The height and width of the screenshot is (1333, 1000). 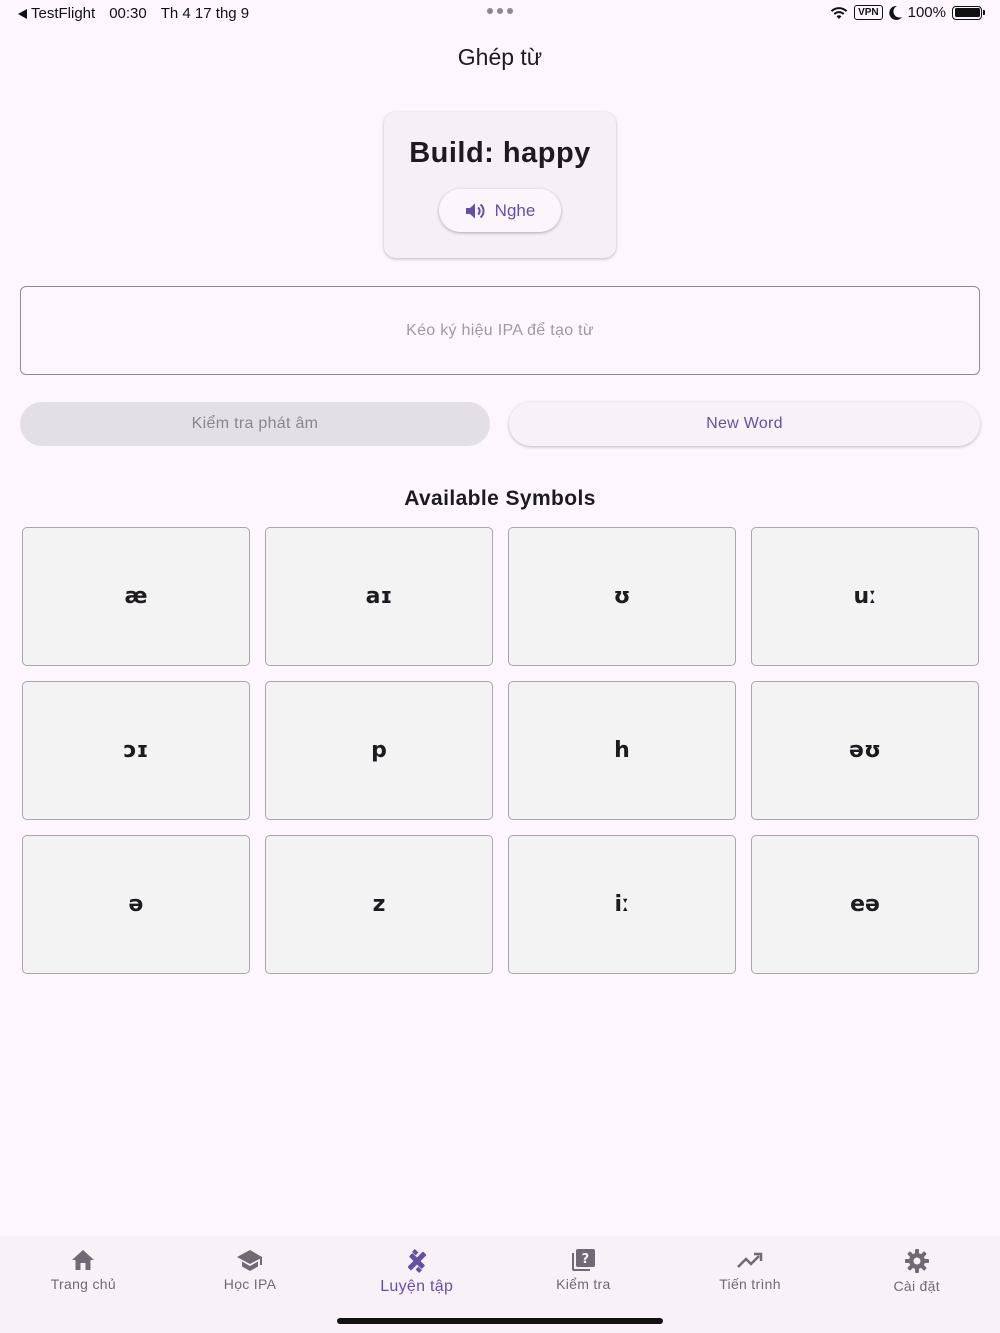 What do you see at coordinates (416, 1261) in the screenshot?
I see `fitness-icon` at bounding box center [416, 1261].